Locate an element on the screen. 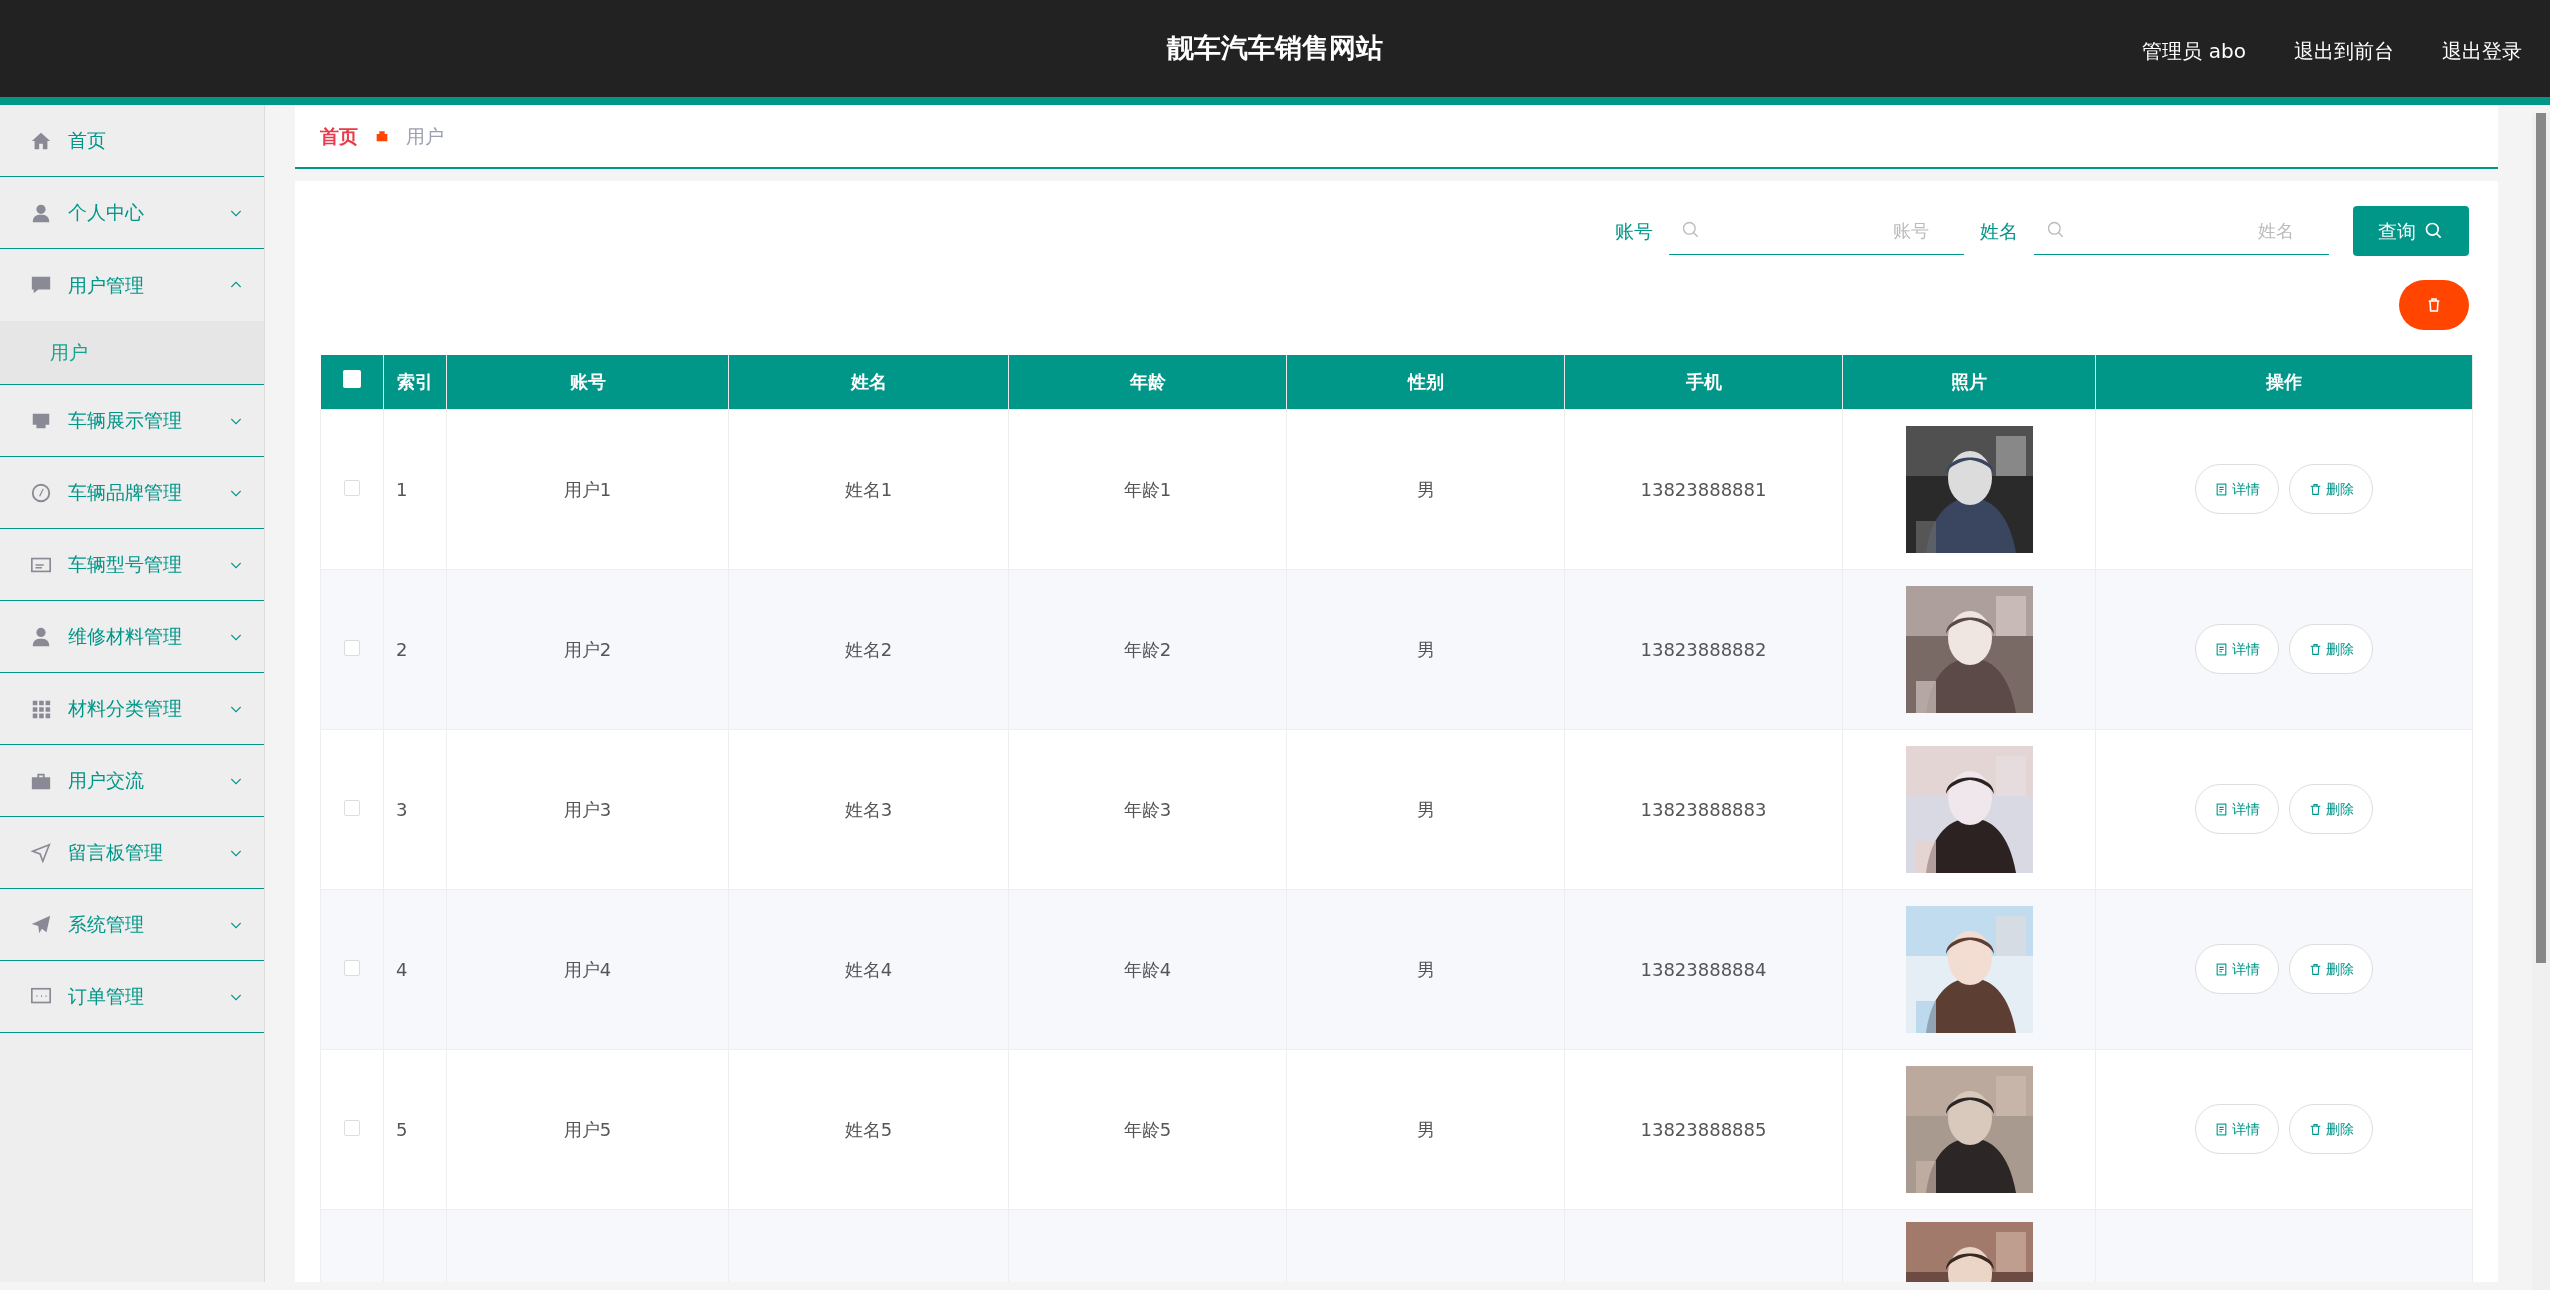 This screenshot has width=2550, height=1290. field-label: 姓名 is located at coordinates (1999, 231).